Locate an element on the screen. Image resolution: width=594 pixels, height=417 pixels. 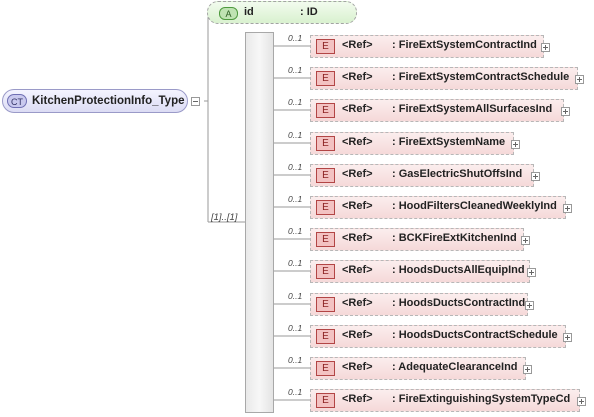
attribute-name: id is located at coordinates (249, 12).